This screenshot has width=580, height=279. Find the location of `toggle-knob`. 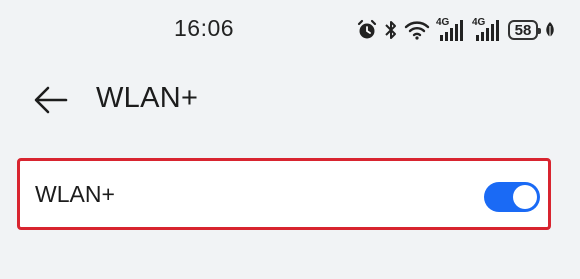

toggle-knob is located at coordinates (525, 197).